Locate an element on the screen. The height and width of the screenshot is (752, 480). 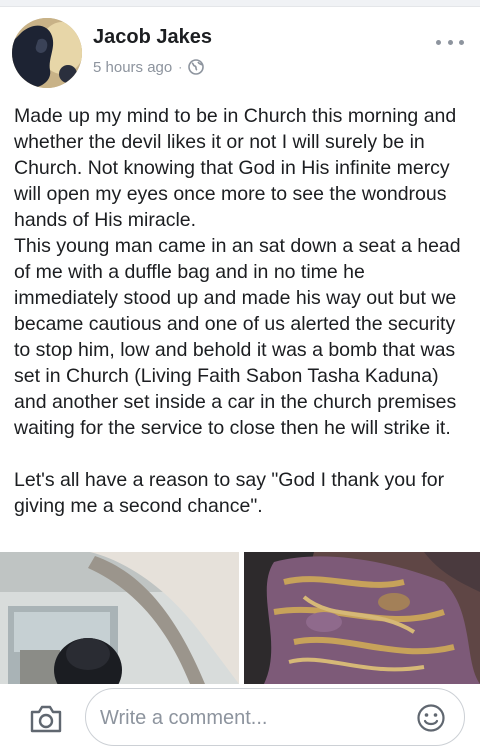
photo-2-image is located at coordinates (362, 618).